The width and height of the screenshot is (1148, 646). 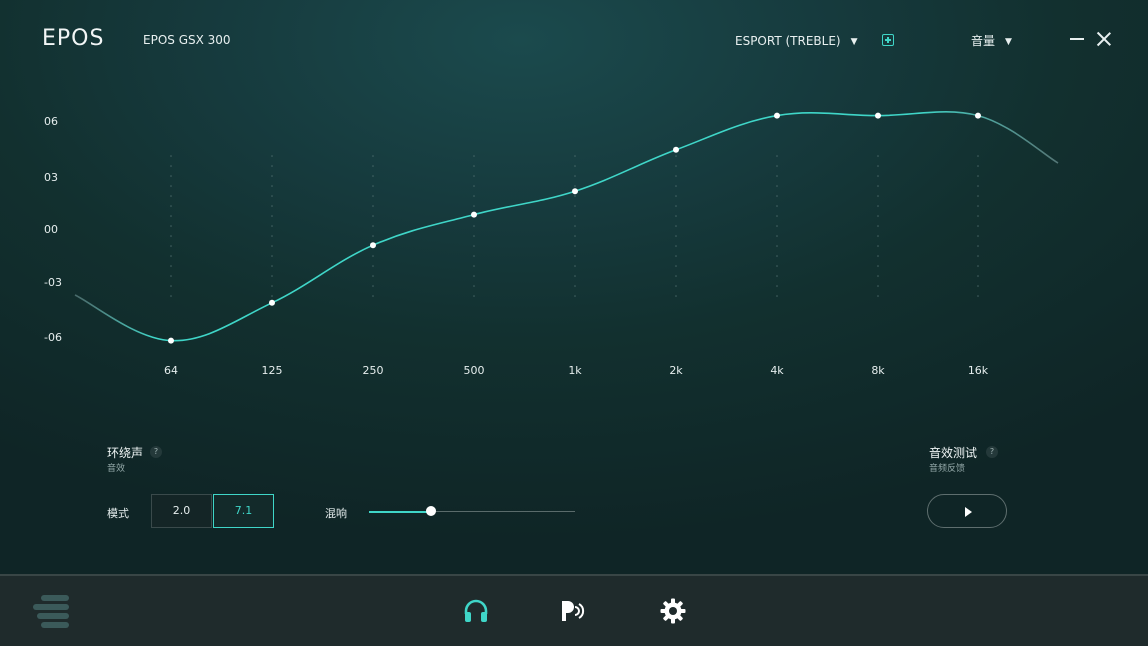 What do you see at coordinates (978, 115) in the screenshot?
I see `eq-band-handle-16k` at bounding box center [978, 115].